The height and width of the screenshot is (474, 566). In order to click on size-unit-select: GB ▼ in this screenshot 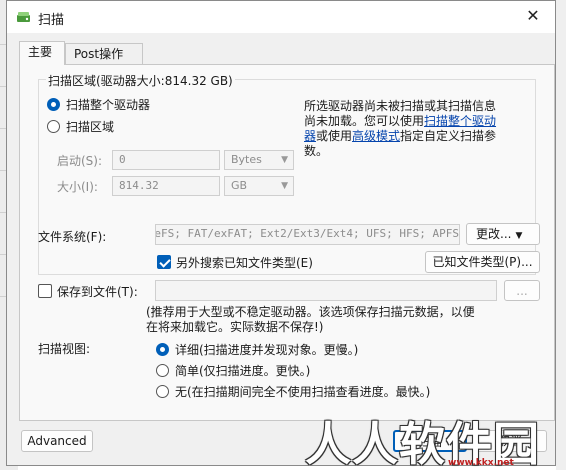, I will do `click(259, 186)`.